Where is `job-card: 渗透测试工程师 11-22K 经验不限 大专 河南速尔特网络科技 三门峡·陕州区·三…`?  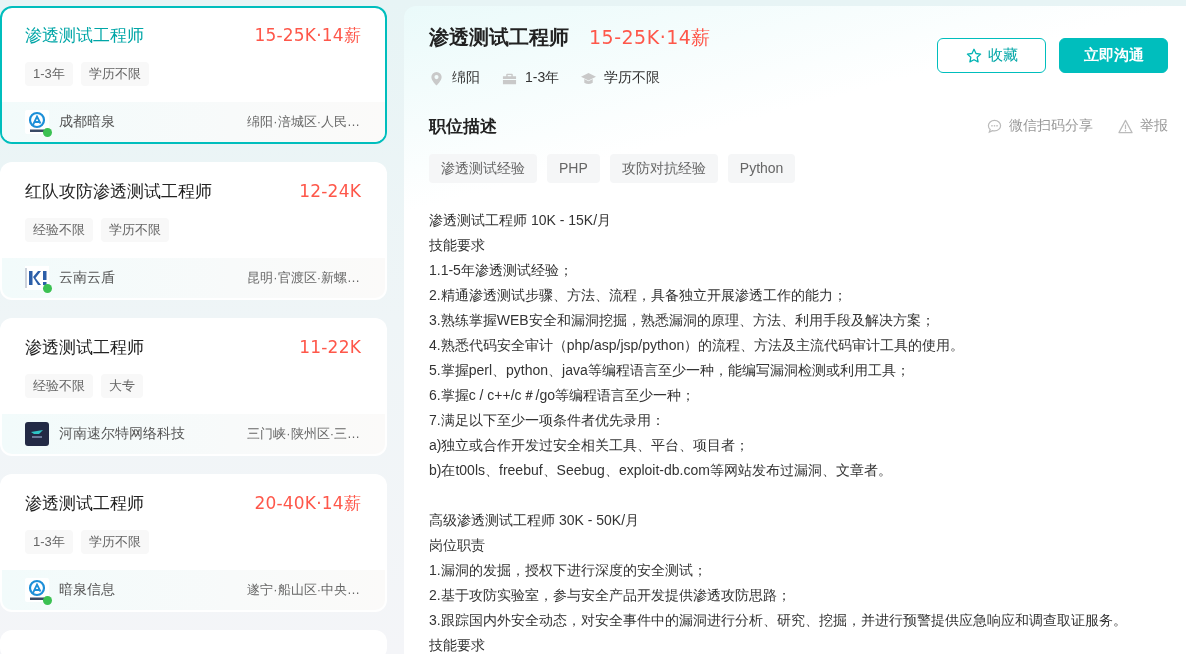
job-card: 渗透测试工程师 11-22K 经验不限 大专 河南速尔特网络科技 三门峡·陕州区·三… is located at coordinates (193, 387).